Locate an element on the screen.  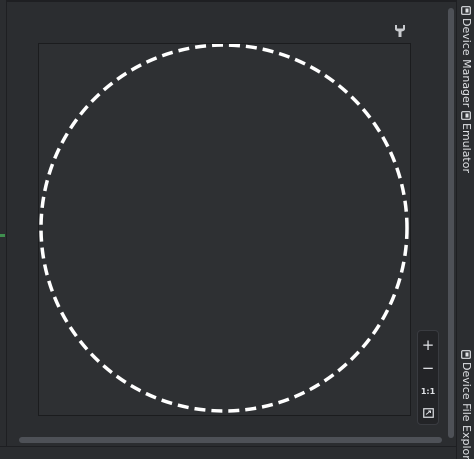
zoom-to-fit-button is located at coordinates (428, 413).